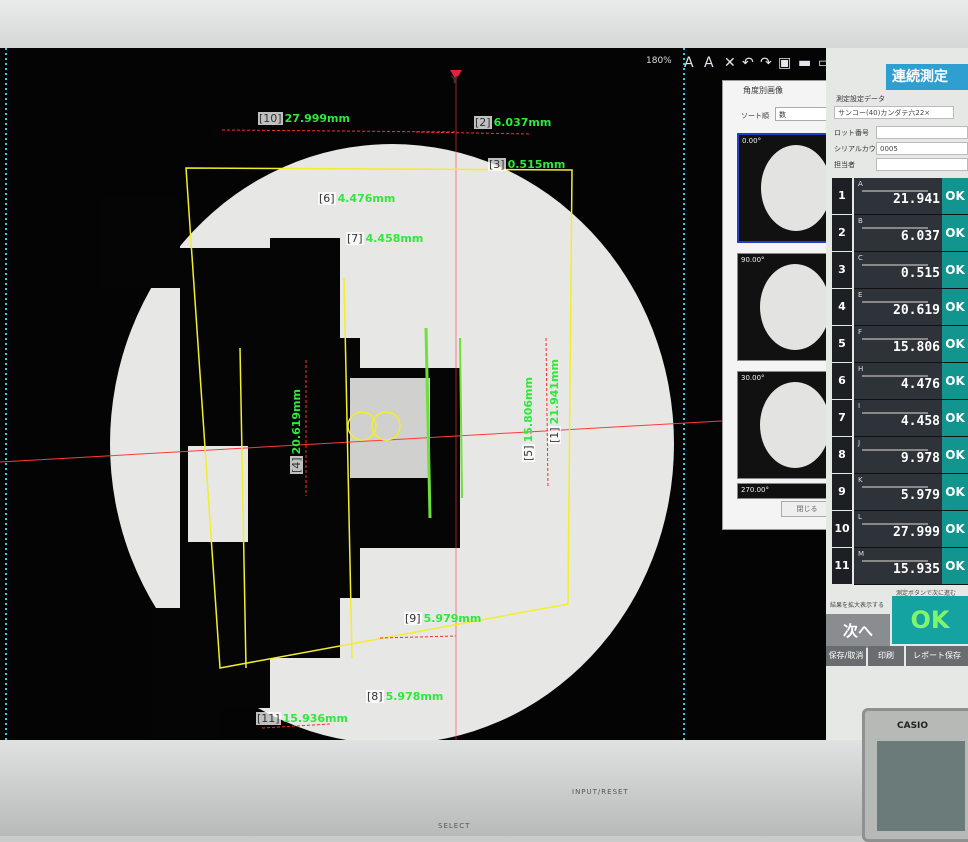  What do you see at coordinates (512, 122) in the screenshot?
I see `measurement-label: [2] 6.037mm` at bounding box center [512, 122].